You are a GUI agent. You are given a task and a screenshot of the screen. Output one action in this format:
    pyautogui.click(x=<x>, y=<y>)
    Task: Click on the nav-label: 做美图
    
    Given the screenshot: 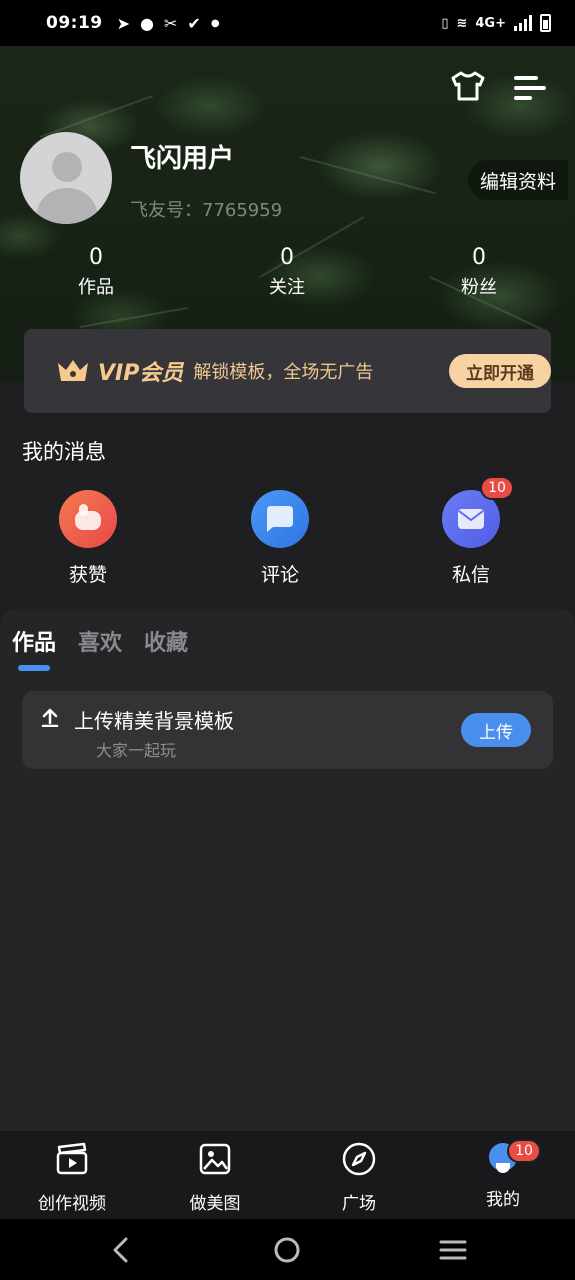 What is the action you would take?
    pyautogui.click(x=215, y=1204)
    